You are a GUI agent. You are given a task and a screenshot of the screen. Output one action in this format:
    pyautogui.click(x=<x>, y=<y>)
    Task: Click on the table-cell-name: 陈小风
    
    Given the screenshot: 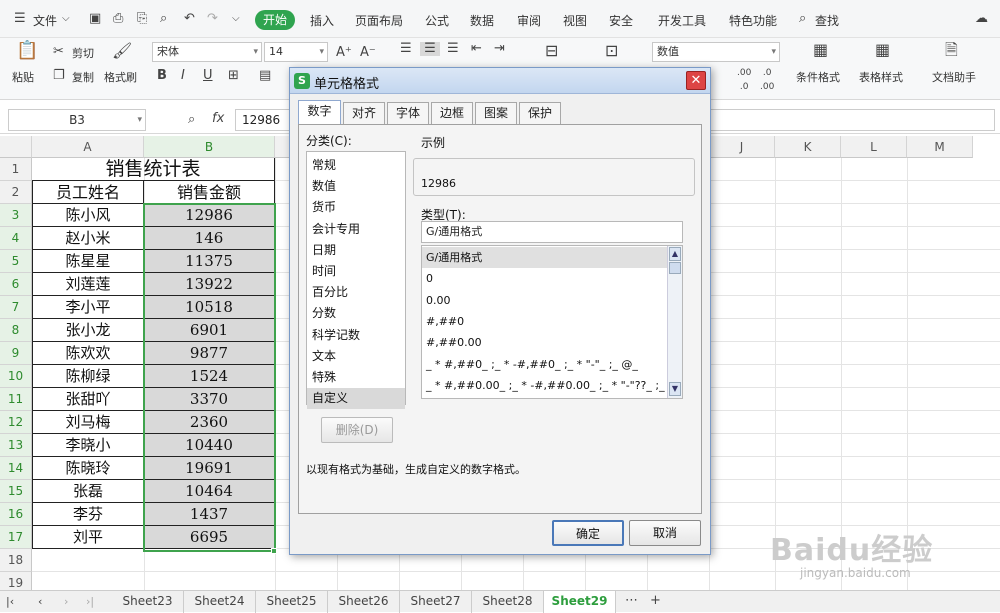 What is the action you would take?
    pyautogui.click(x=88, y=215)
    